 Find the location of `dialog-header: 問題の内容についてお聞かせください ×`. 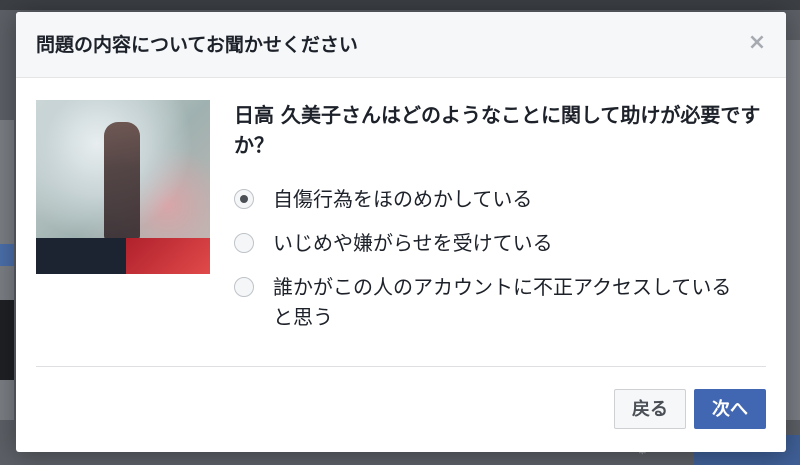

dialog-header: 問題の内容についてお聞かせください × is located at coordinates (401, 45).